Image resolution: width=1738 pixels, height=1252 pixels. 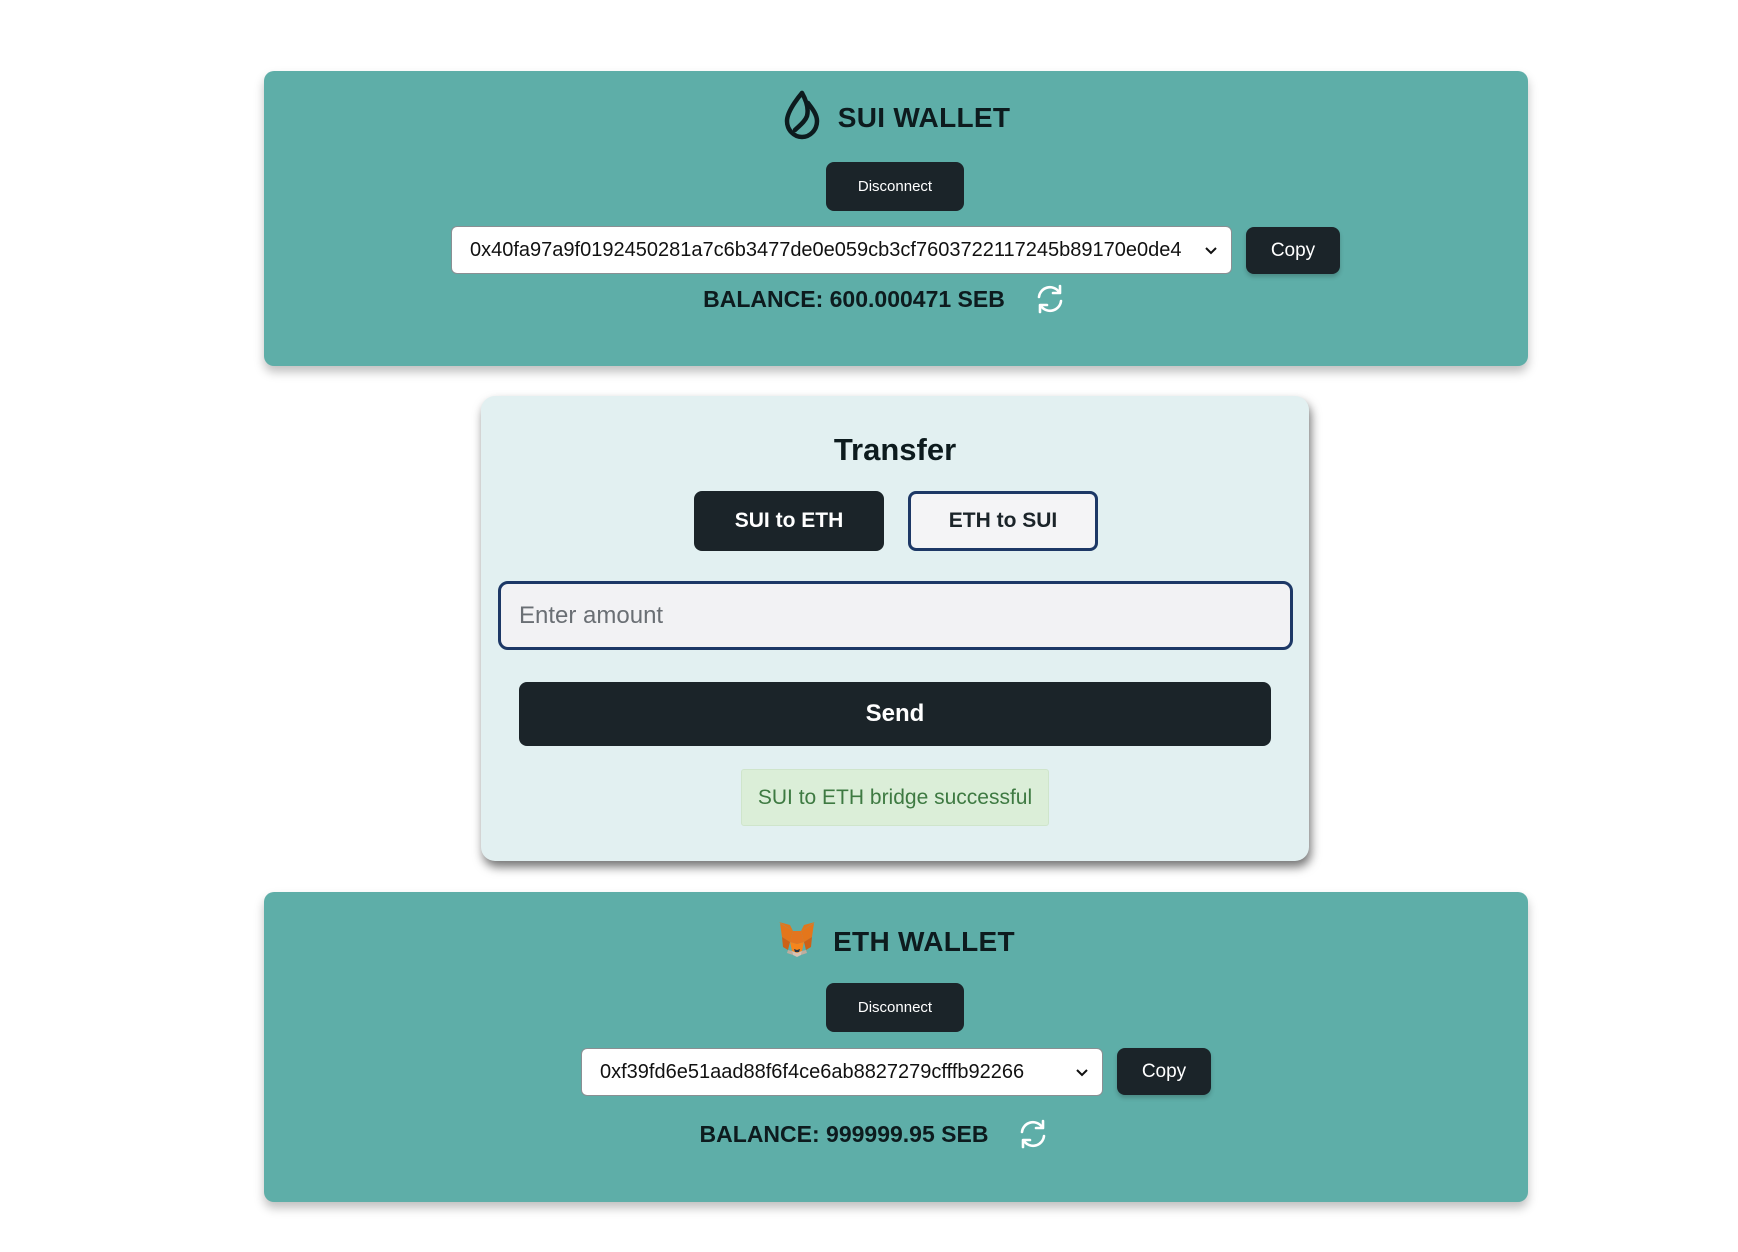 What do you see at coordinates (797, 941) in the screenshot?
I see `metamask-fox-icon` at bounding box center [797, 941].